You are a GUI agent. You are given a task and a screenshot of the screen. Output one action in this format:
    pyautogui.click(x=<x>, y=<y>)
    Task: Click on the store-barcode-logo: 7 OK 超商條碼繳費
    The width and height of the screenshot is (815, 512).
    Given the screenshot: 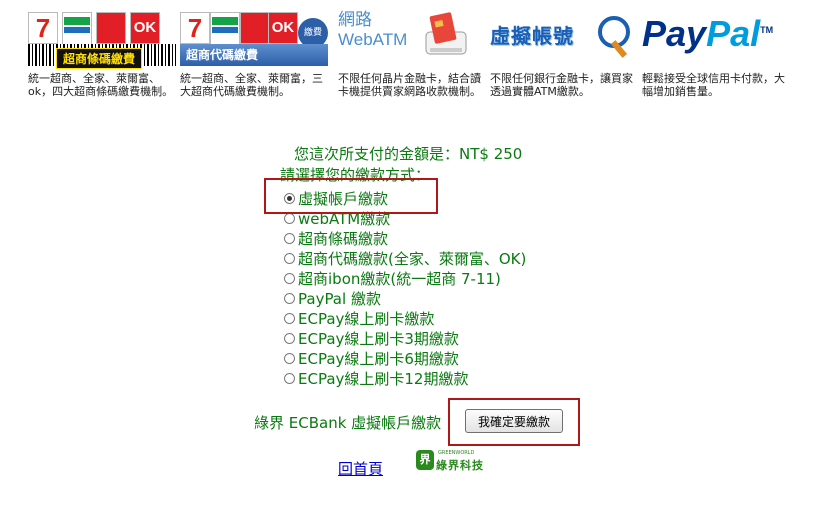 What is the action you would take?
    pyautogui.click(x=102, y=38)
    